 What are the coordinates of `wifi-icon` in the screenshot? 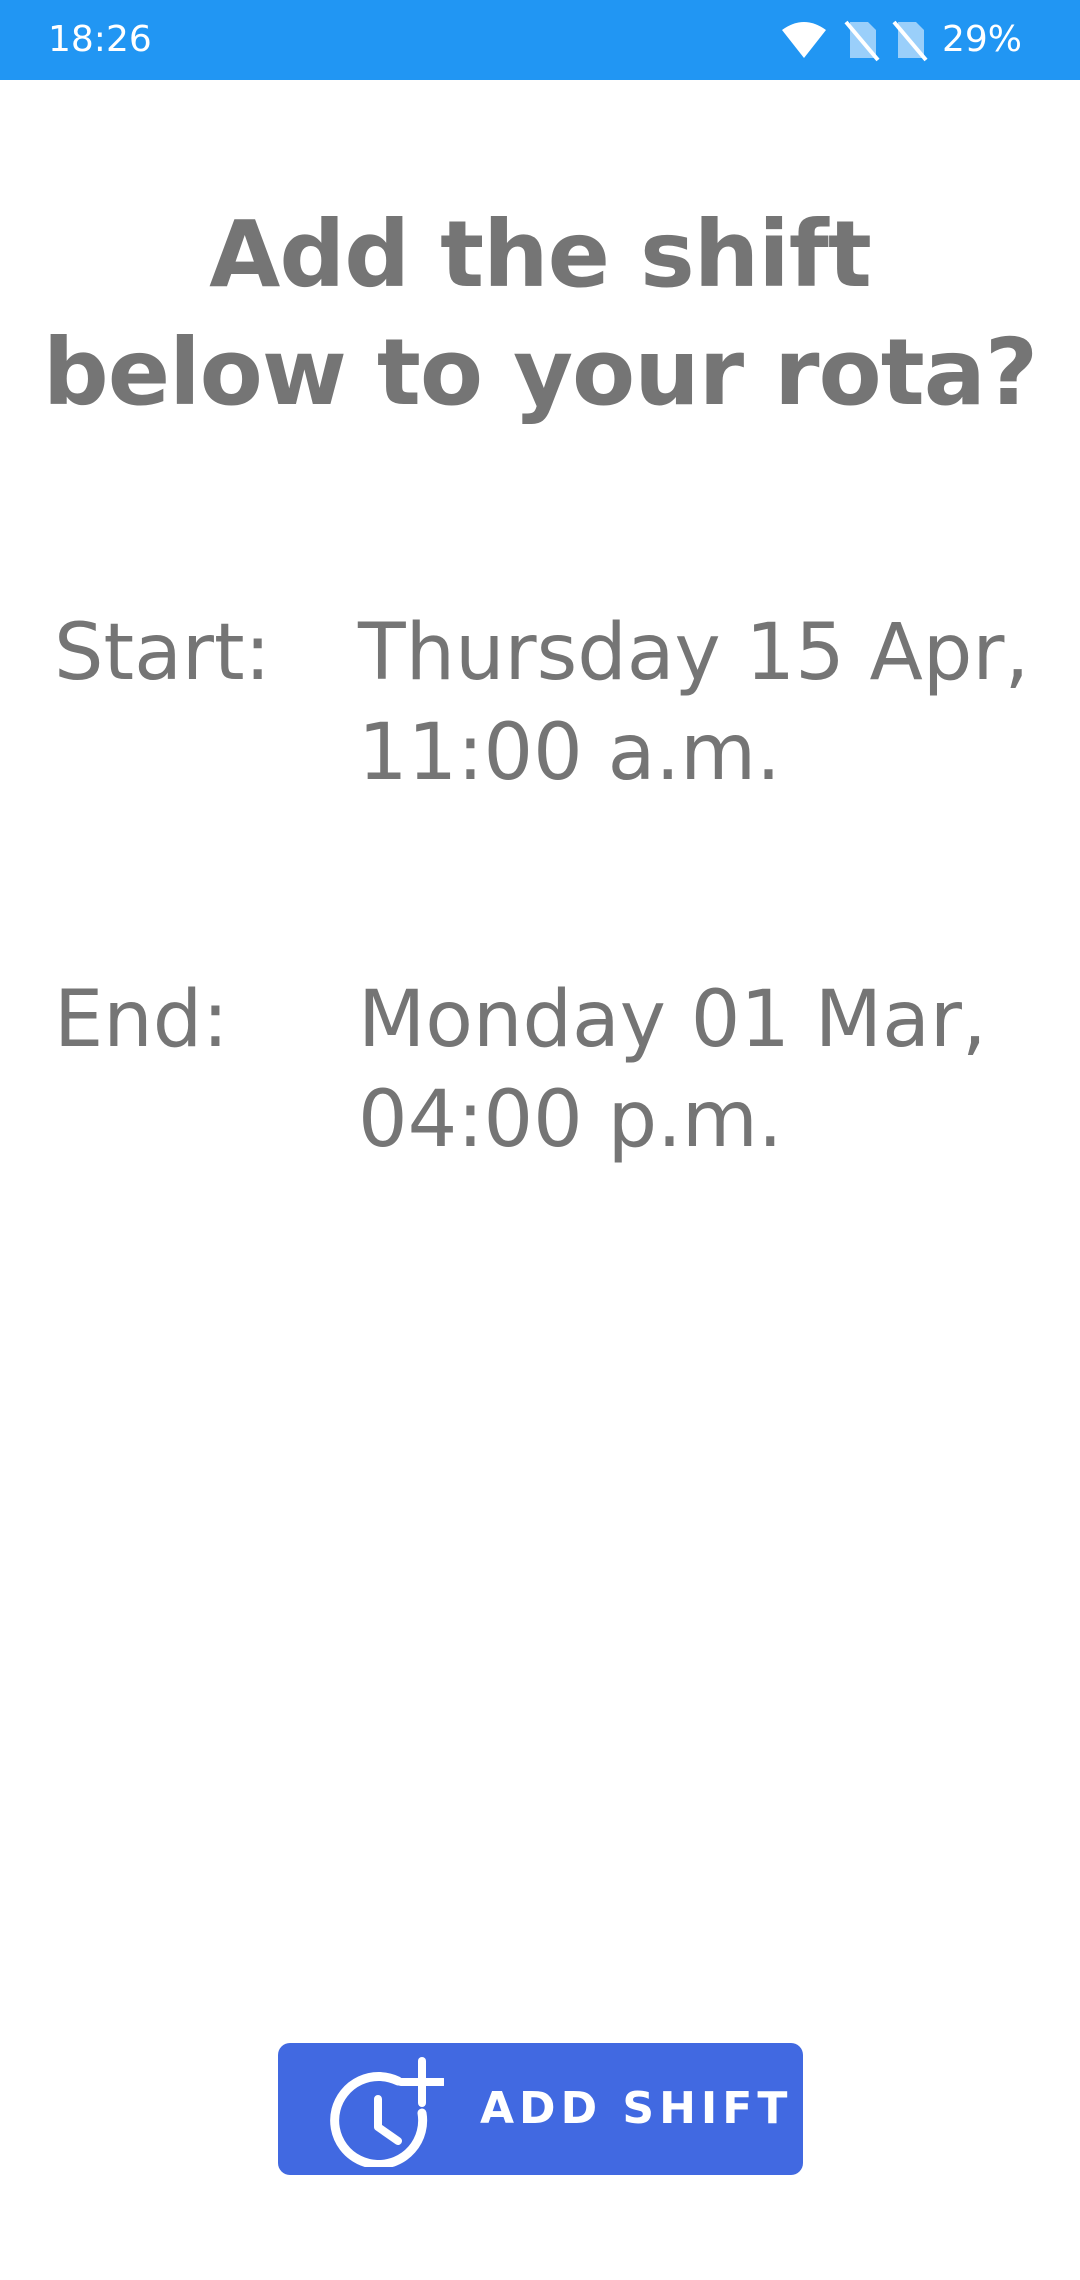 It's located at (803, 40).